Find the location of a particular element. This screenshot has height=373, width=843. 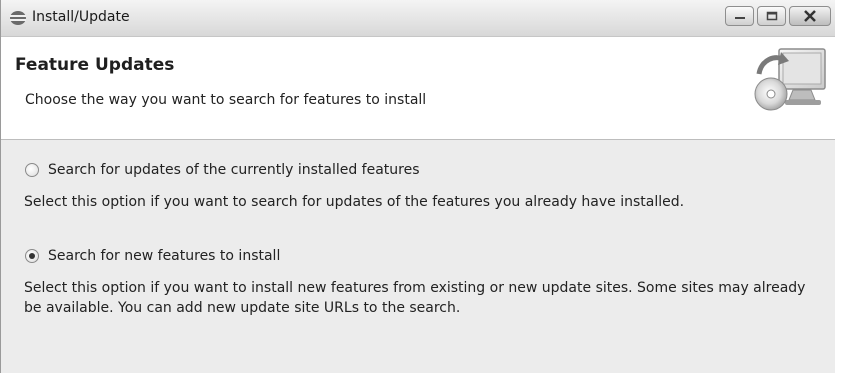

title-bar: Install/Update is located at coordinates (418, 18).